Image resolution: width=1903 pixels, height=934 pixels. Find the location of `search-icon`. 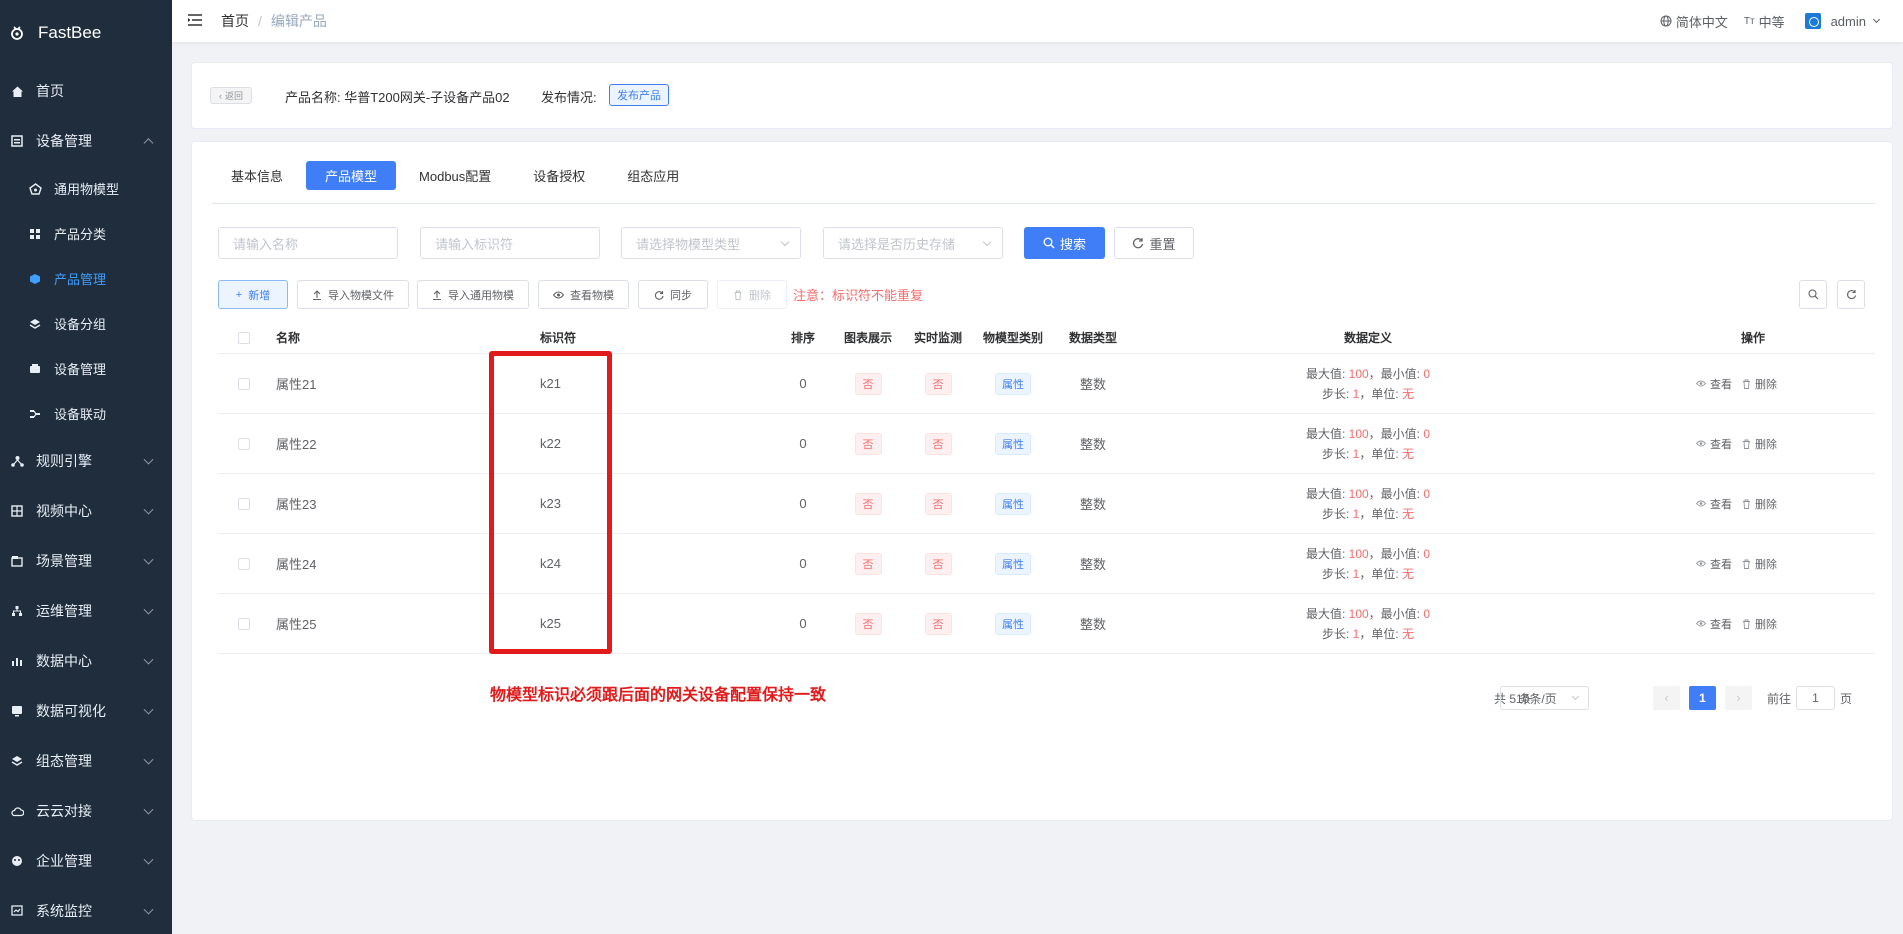

search-icon is located at coordinates (1049, 243).